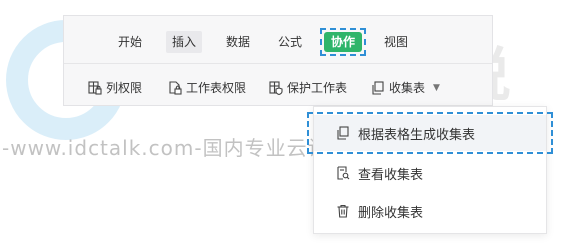 The image size is (566, 244). Describe the element at coordinates (184, 42) in the screenshot. I see `tab-insert: 插入` at that location.